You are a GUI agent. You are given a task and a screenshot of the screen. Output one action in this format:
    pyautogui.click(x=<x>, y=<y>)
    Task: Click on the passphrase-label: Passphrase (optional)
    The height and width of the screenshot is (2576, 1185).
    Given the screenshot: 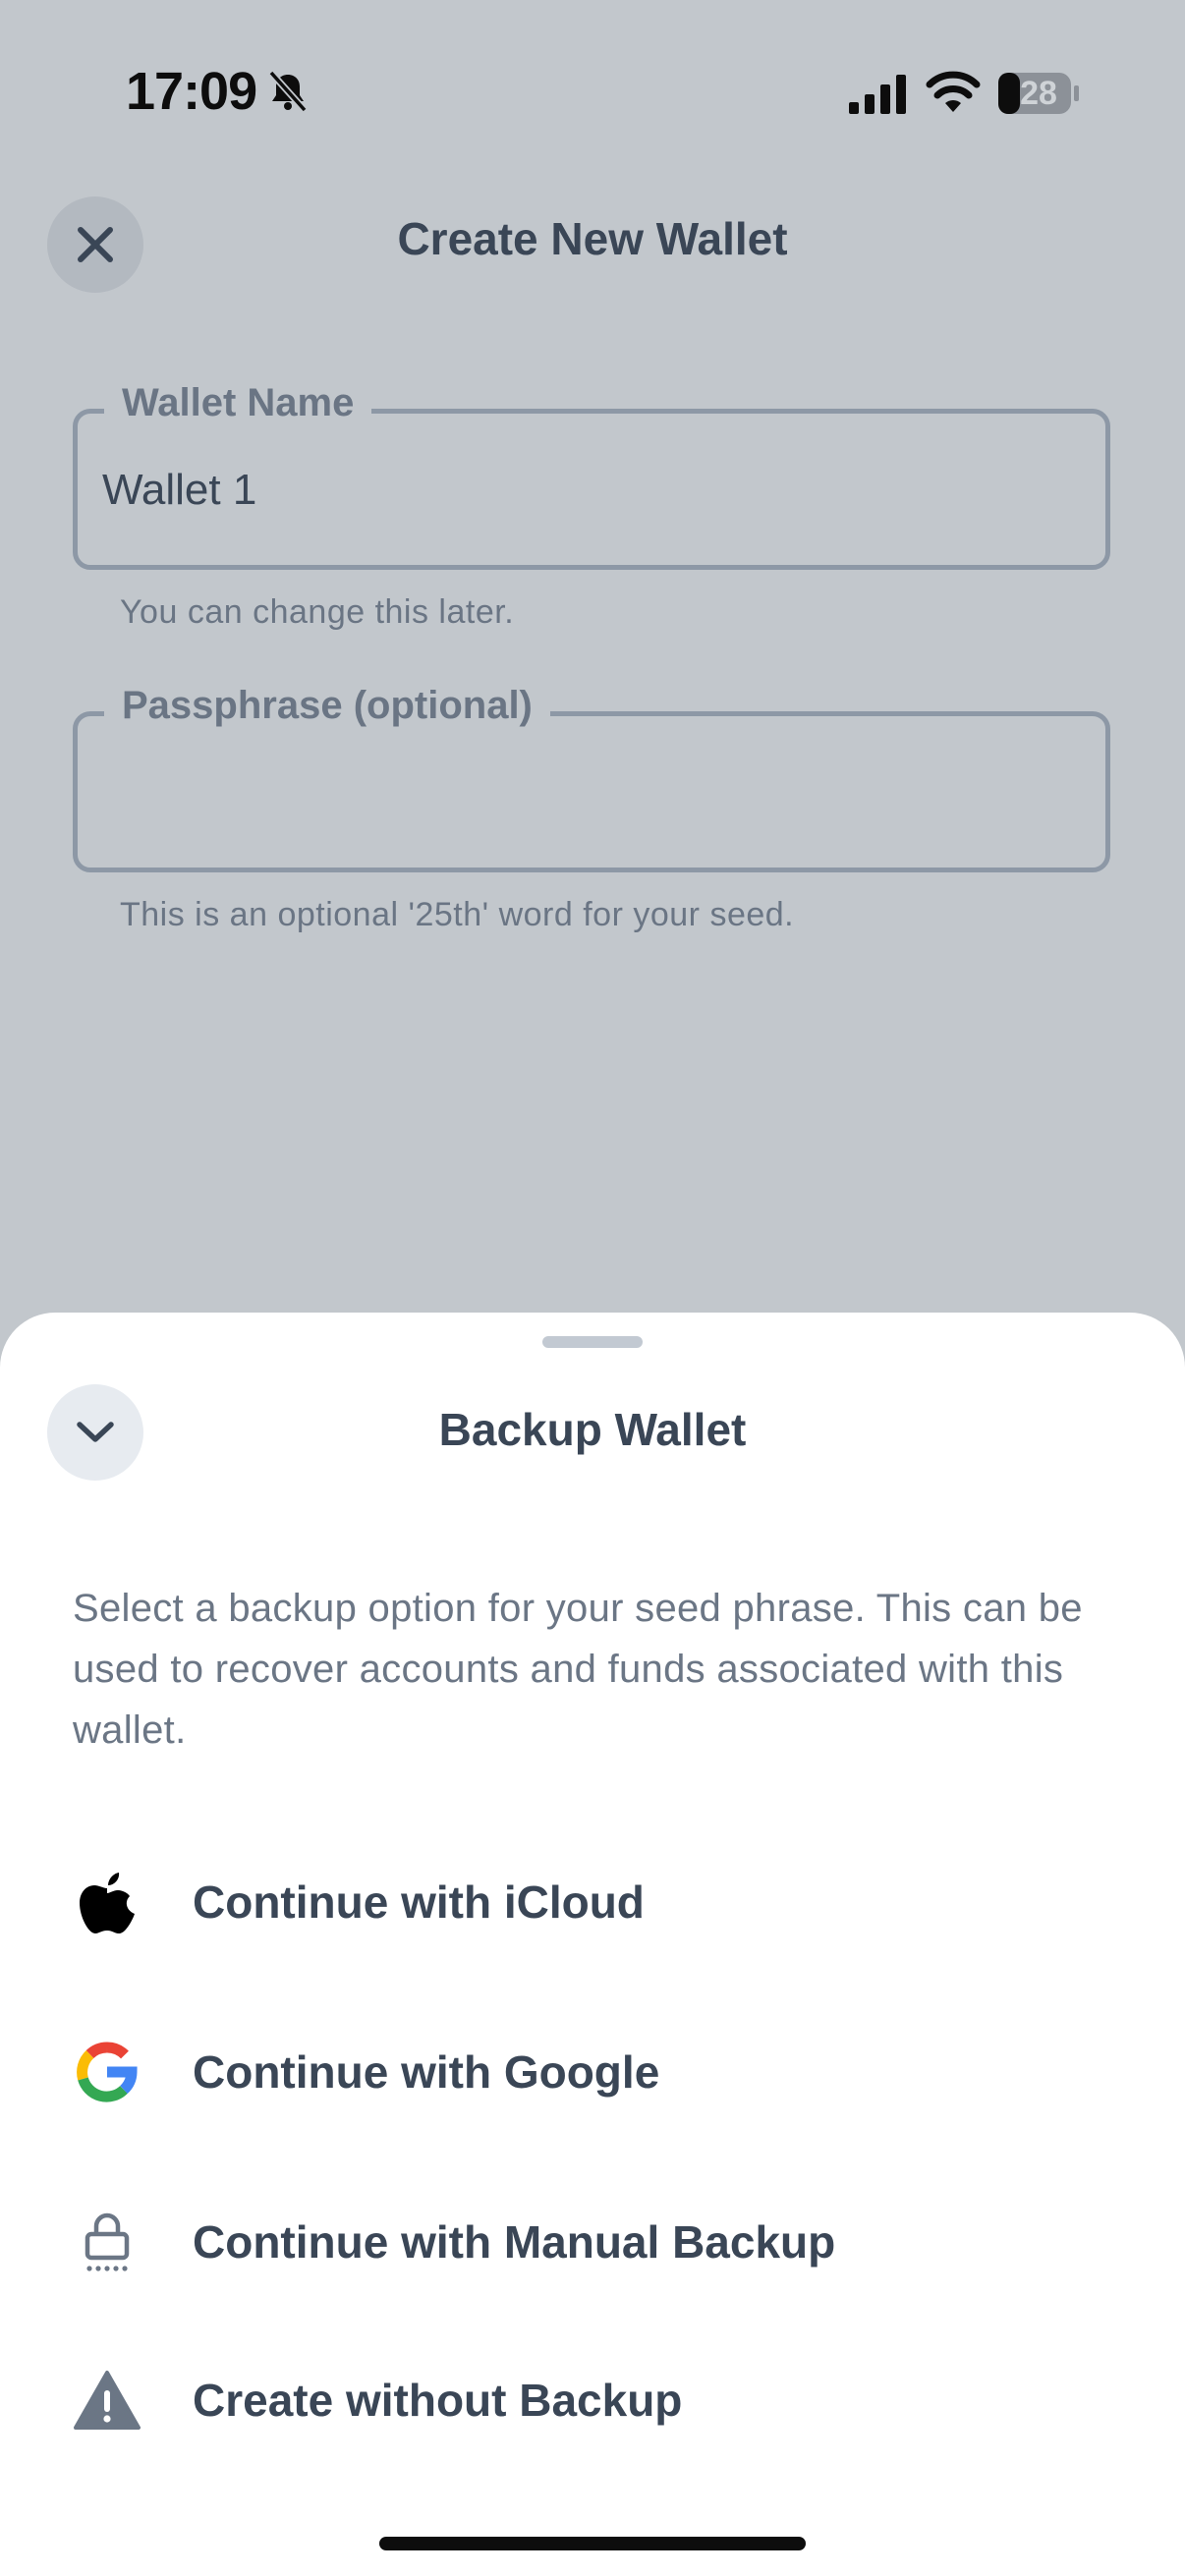 What is the action you would take?
    pyautogui.click(x=327, y=706)
    